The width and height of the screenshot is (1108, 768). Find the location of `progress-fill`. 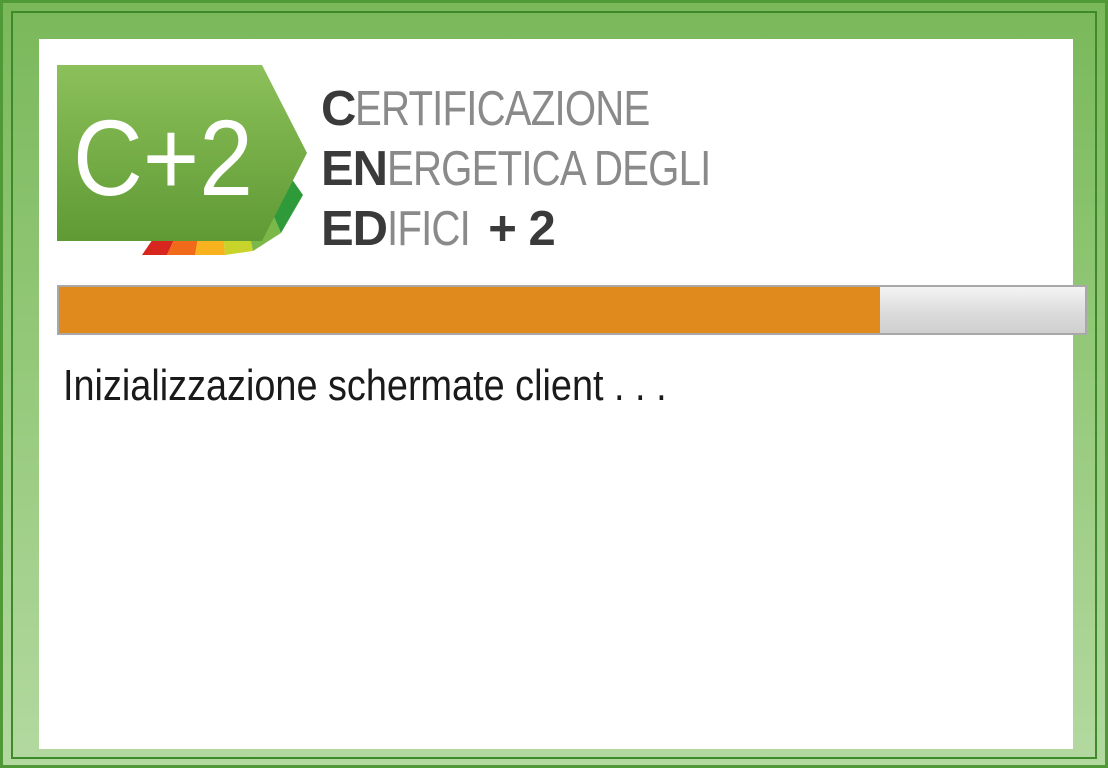

progress-fill is located at coordinates (469, 310).